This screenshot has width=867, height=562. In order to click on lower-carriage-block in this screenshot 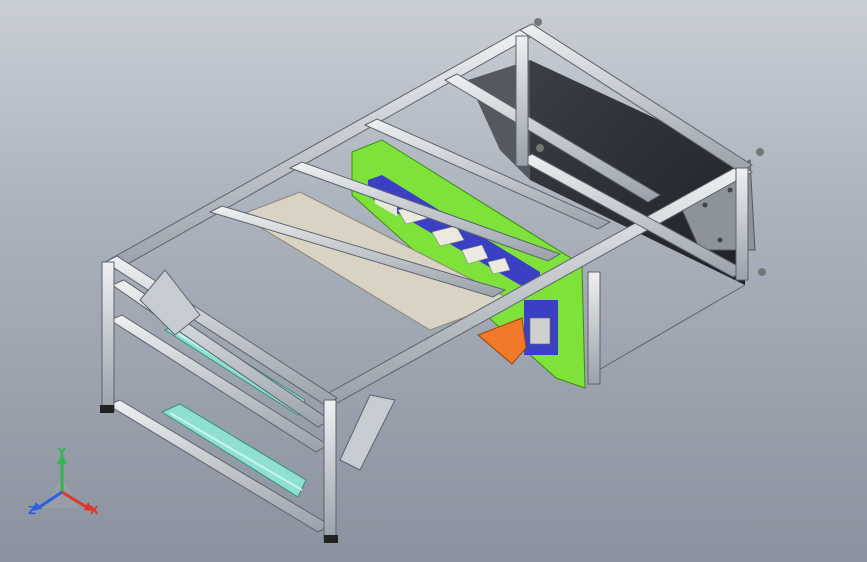, I will do `click(540, 331)`.